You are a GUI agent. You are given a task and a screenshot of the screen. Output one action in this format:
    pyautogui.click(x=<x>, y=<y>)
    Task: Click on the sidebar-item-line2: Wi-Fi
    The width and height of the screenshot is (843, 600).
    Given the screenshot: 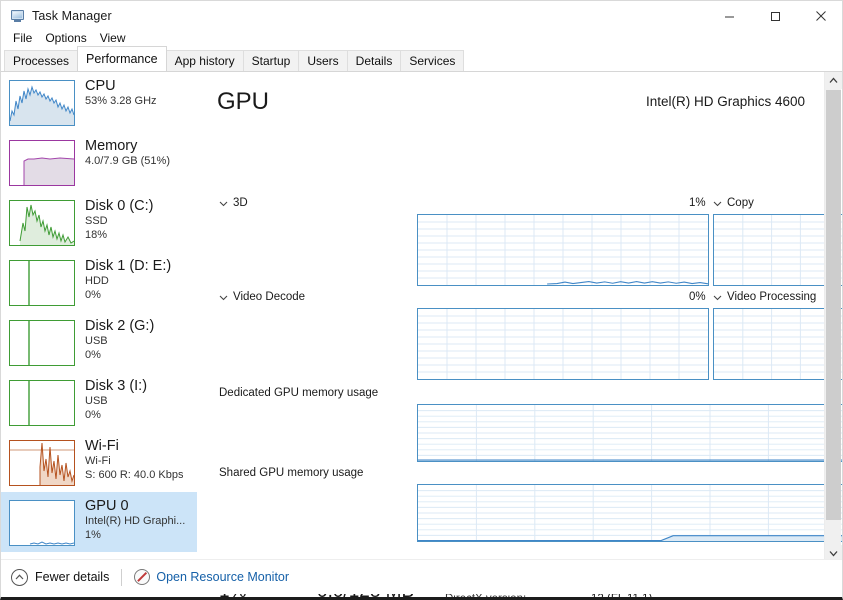 What is the action you would take?
    pyautogui.click(x=98, y=461)
    